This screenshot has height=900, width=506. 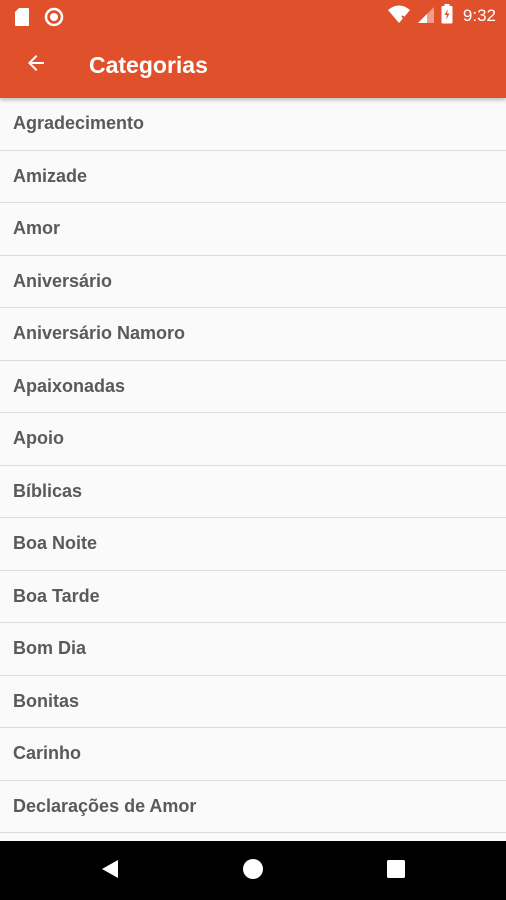 I want to click on list-item: Agradecimento, so click(x=253, y=124).